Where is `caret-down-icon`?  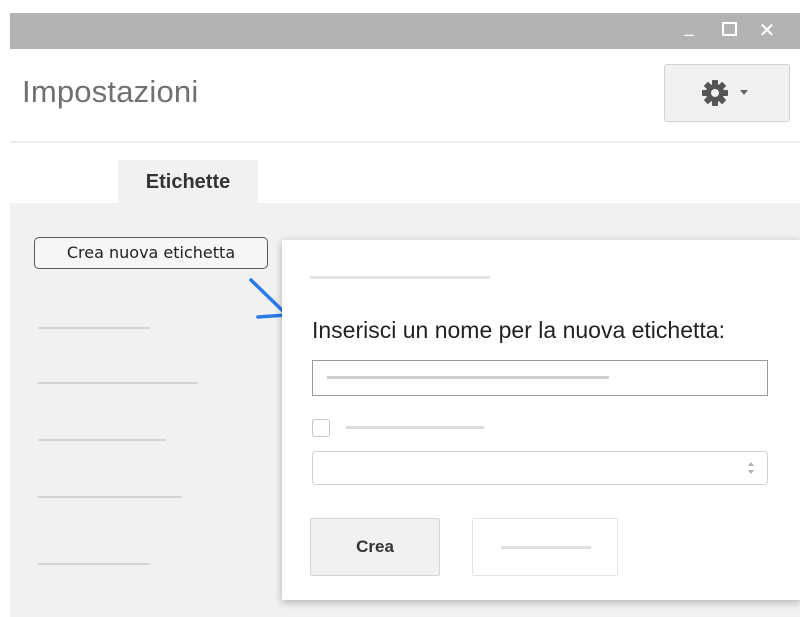
caret-down-icon is located at coordinates (744, 92).